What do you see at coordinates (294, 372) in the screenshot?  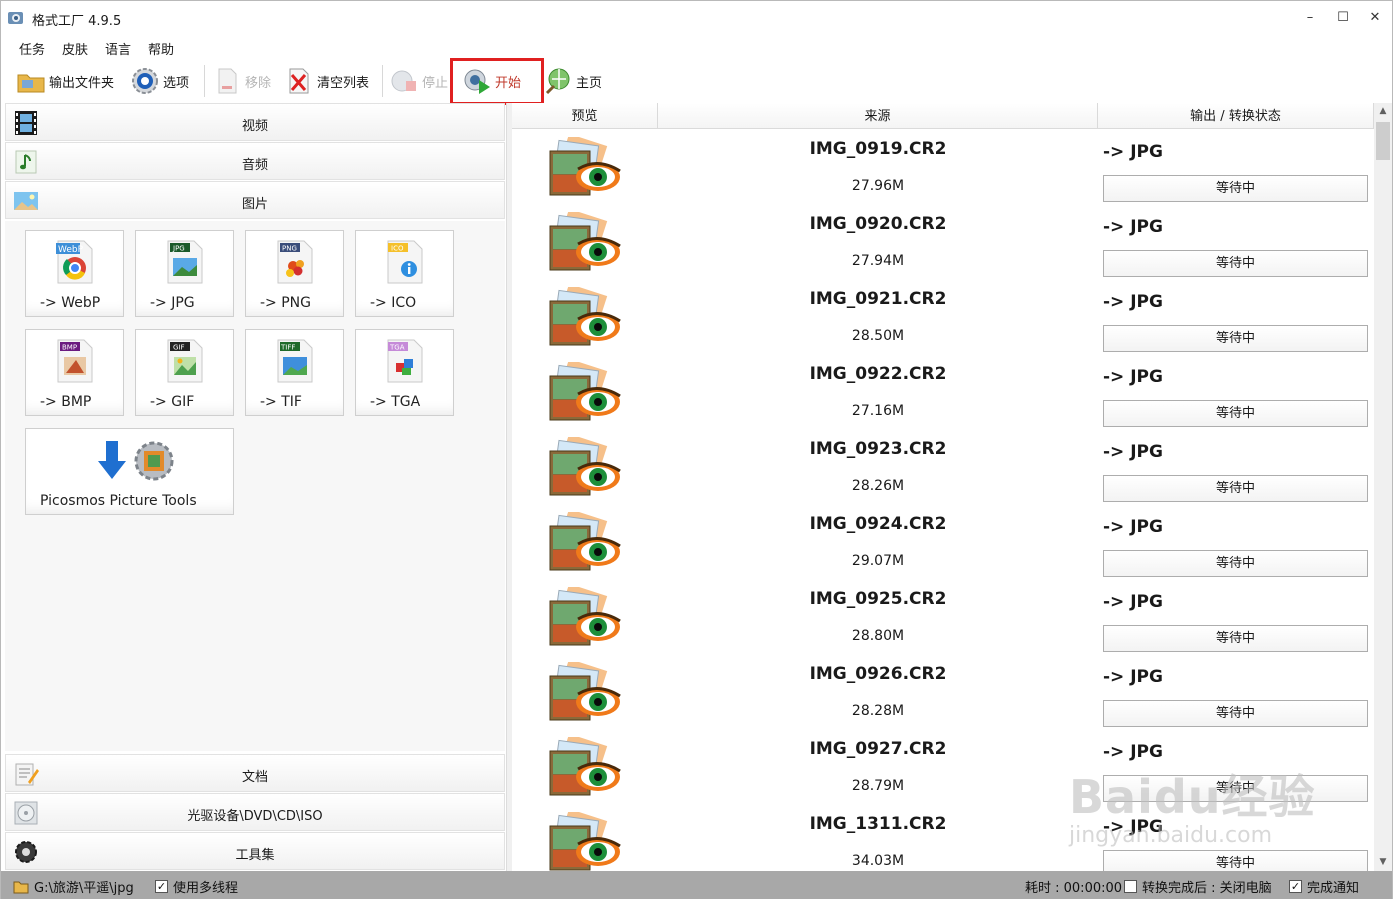 I see `format-tile-tif: TIFF -> TIF` at bounding box center [294, 372].